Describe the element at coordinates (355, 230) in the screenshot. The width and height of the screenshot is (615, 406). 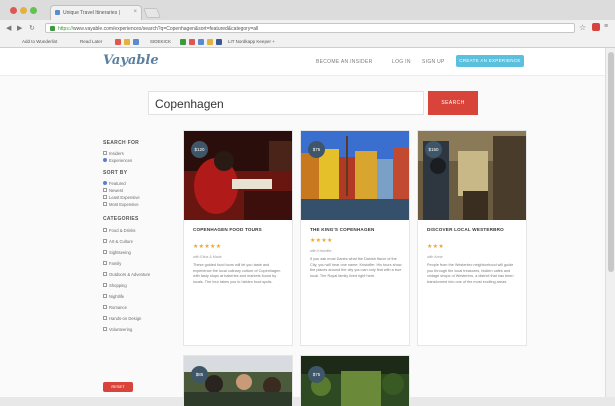
I see `card-title: THE KING'S COPENHAGEN` at that location.